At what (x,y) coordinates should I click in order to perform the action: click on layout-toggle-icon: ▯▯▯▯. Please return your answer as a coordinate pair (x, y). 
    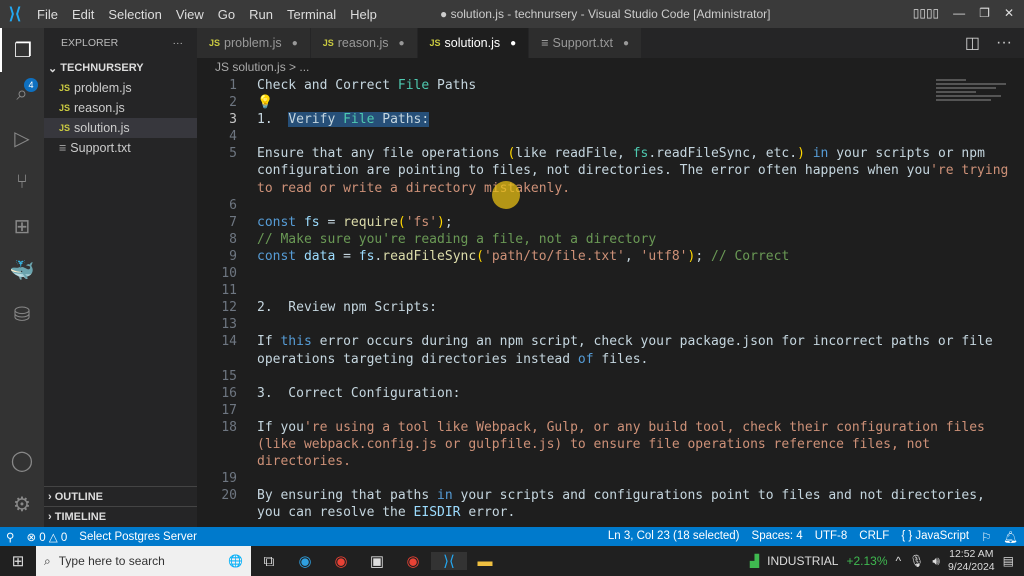
    Looking at the image, I should click on (926, 13).